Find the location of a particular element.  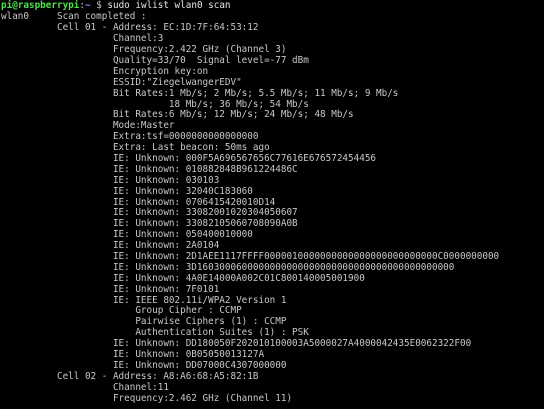

output-line: IE: Unknown: 32040C183060 is located at coordinates (127, 191).